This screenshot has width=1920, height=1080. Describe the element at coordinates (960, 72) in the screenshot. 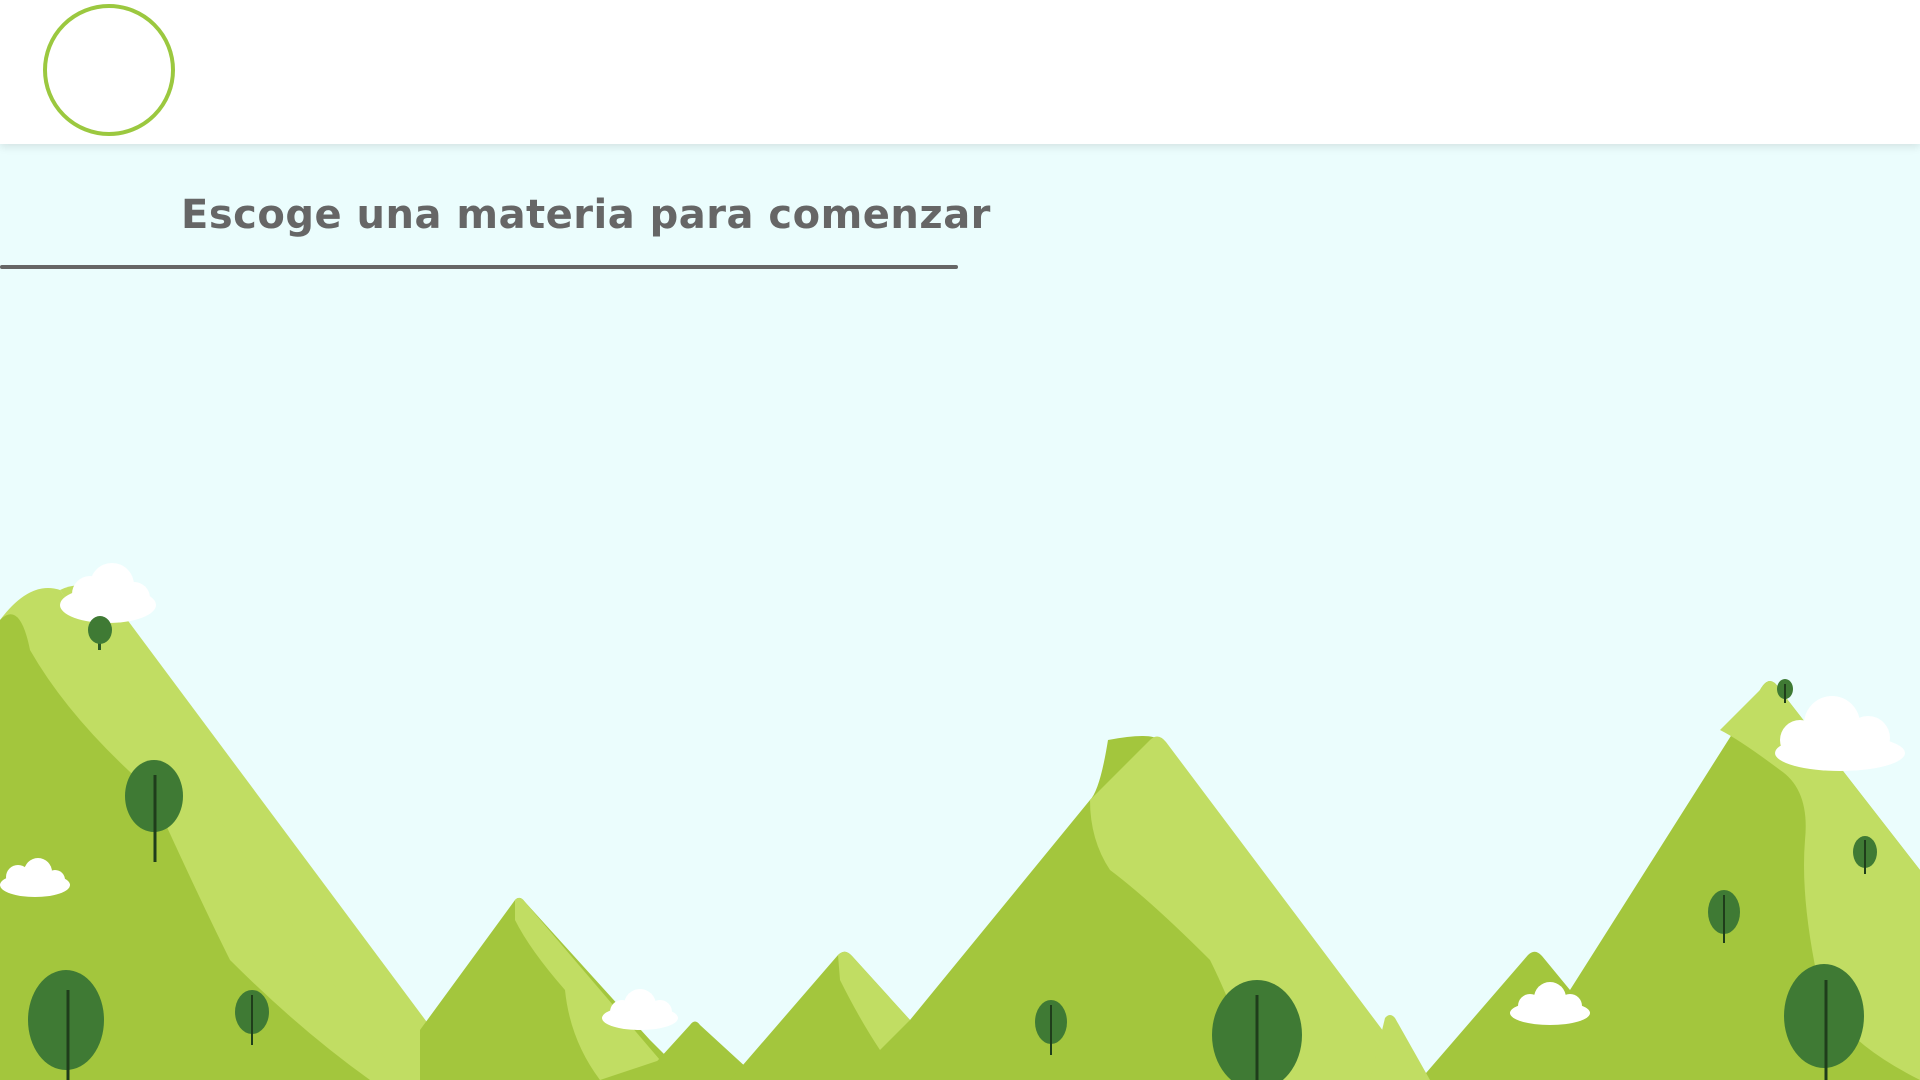

I see `top-header` at that location.